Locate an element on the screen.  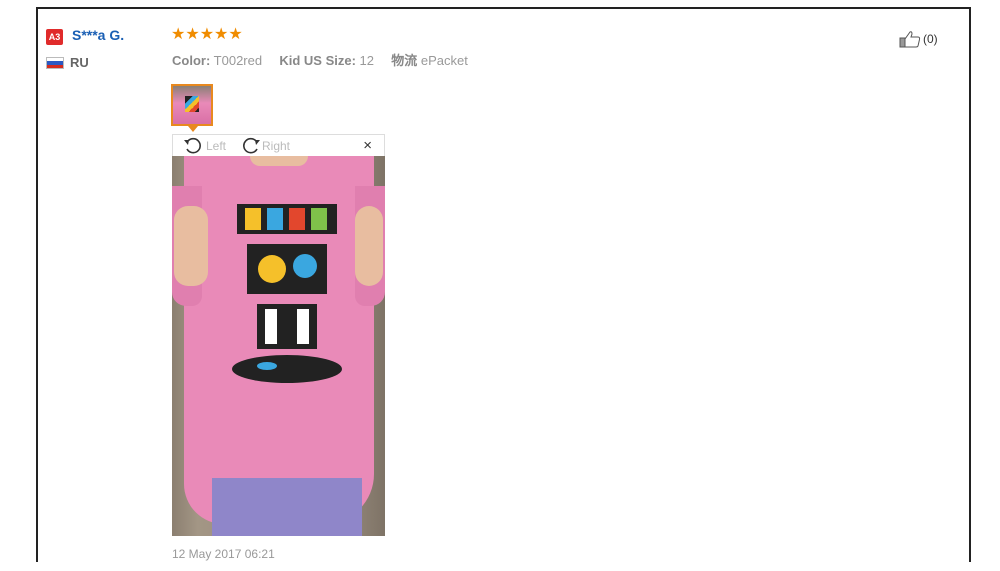
photo-viewer-toolbar: Left Right × is located at coordinates (278, 145).